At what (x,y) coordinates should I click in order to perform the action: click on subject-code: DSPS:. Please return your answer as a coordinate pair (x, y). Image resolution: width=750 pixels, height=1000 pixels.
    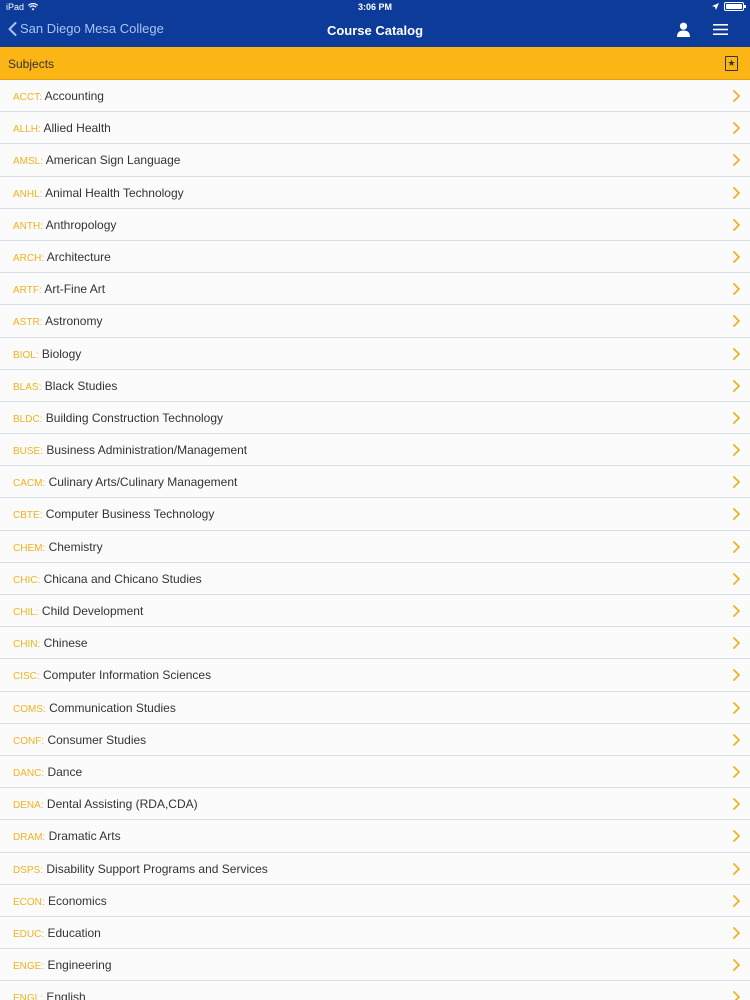
    Looking at the image, I should click on (28, 870).